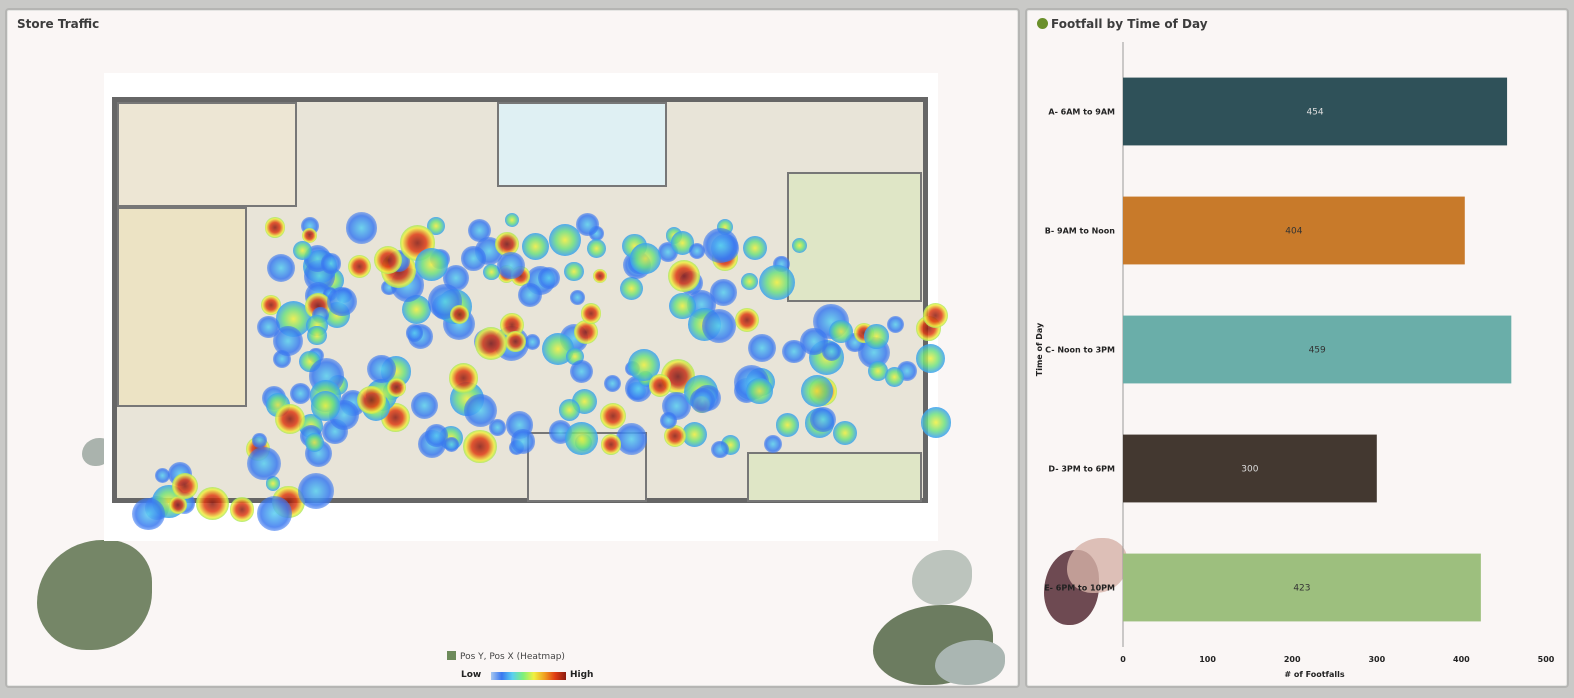 This screenshot has width=1574, height=698. What do you see at coordinates (1376, 659) in the screenshot?
I see `x-tick-label: 300` at bounding box center [1376, 659].